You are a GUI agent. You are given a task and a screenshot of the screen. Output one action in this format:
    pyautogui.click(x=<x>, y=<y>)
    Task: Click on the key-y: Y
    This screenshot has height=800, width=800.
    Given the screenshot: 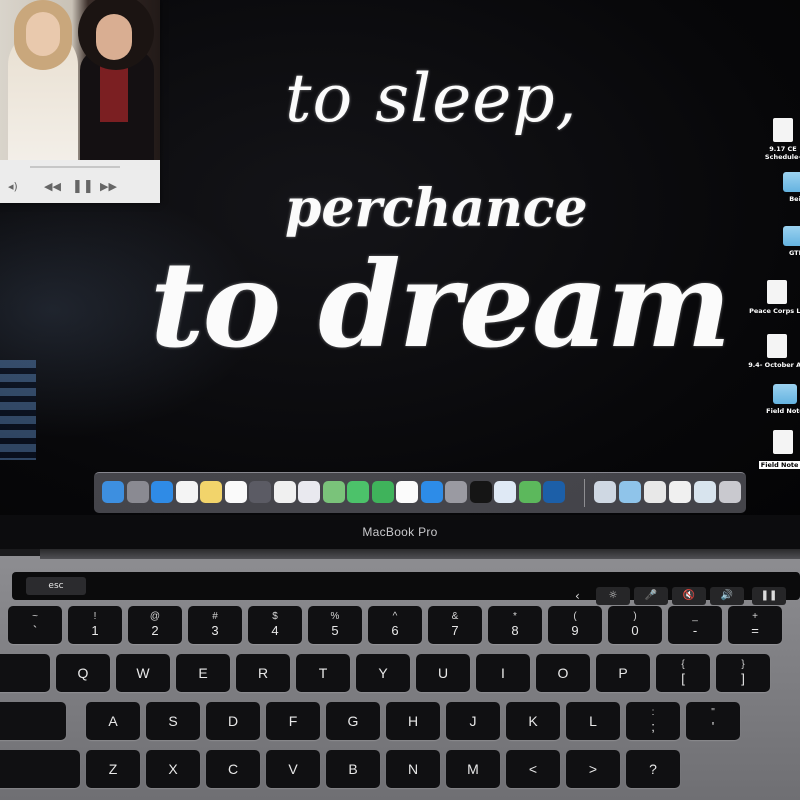 What is the action you would take?
    pyautogui.click(x=383, y=673)
    